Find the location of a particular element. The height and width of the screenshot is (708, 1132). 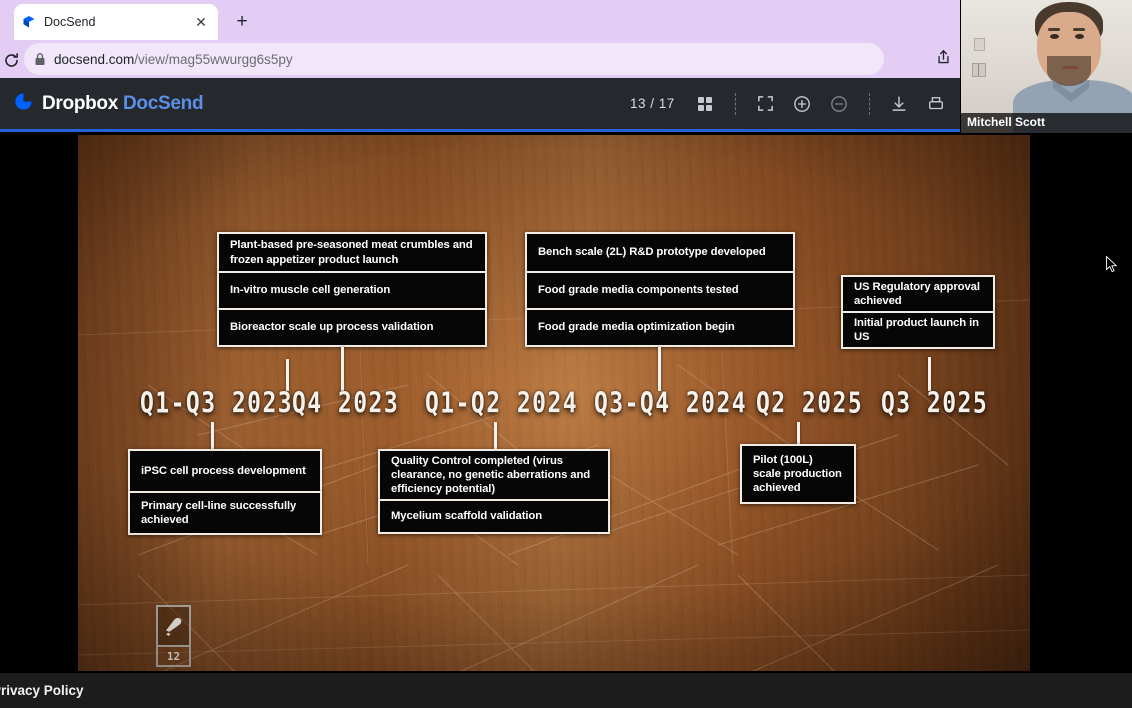

print-button is located at coordinates (936, 103).